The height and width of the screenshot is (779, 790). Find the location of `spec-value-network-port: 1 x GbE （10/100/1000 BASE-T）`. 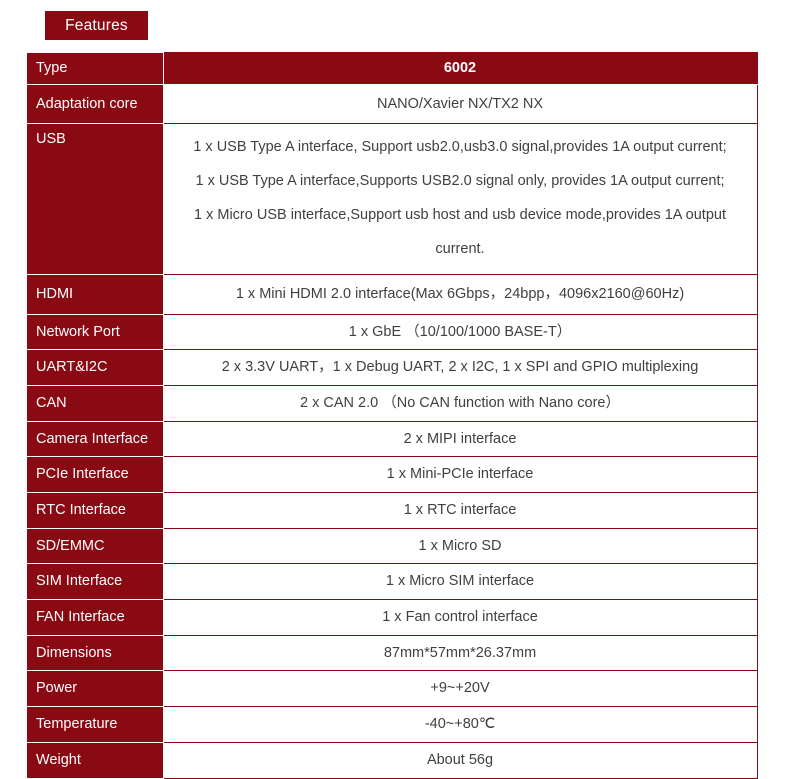

spec-value-network-port: 1 x GbE （10/100/1000 BASE-T） is located at coordinates (460, 332).